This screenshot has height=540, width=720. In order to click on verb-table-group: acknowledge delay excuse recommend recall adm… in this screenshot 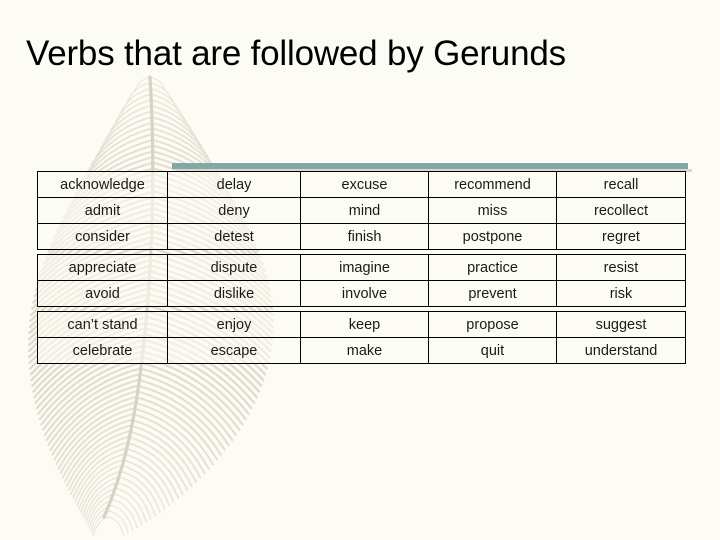, I will do `click(361, 210)`.